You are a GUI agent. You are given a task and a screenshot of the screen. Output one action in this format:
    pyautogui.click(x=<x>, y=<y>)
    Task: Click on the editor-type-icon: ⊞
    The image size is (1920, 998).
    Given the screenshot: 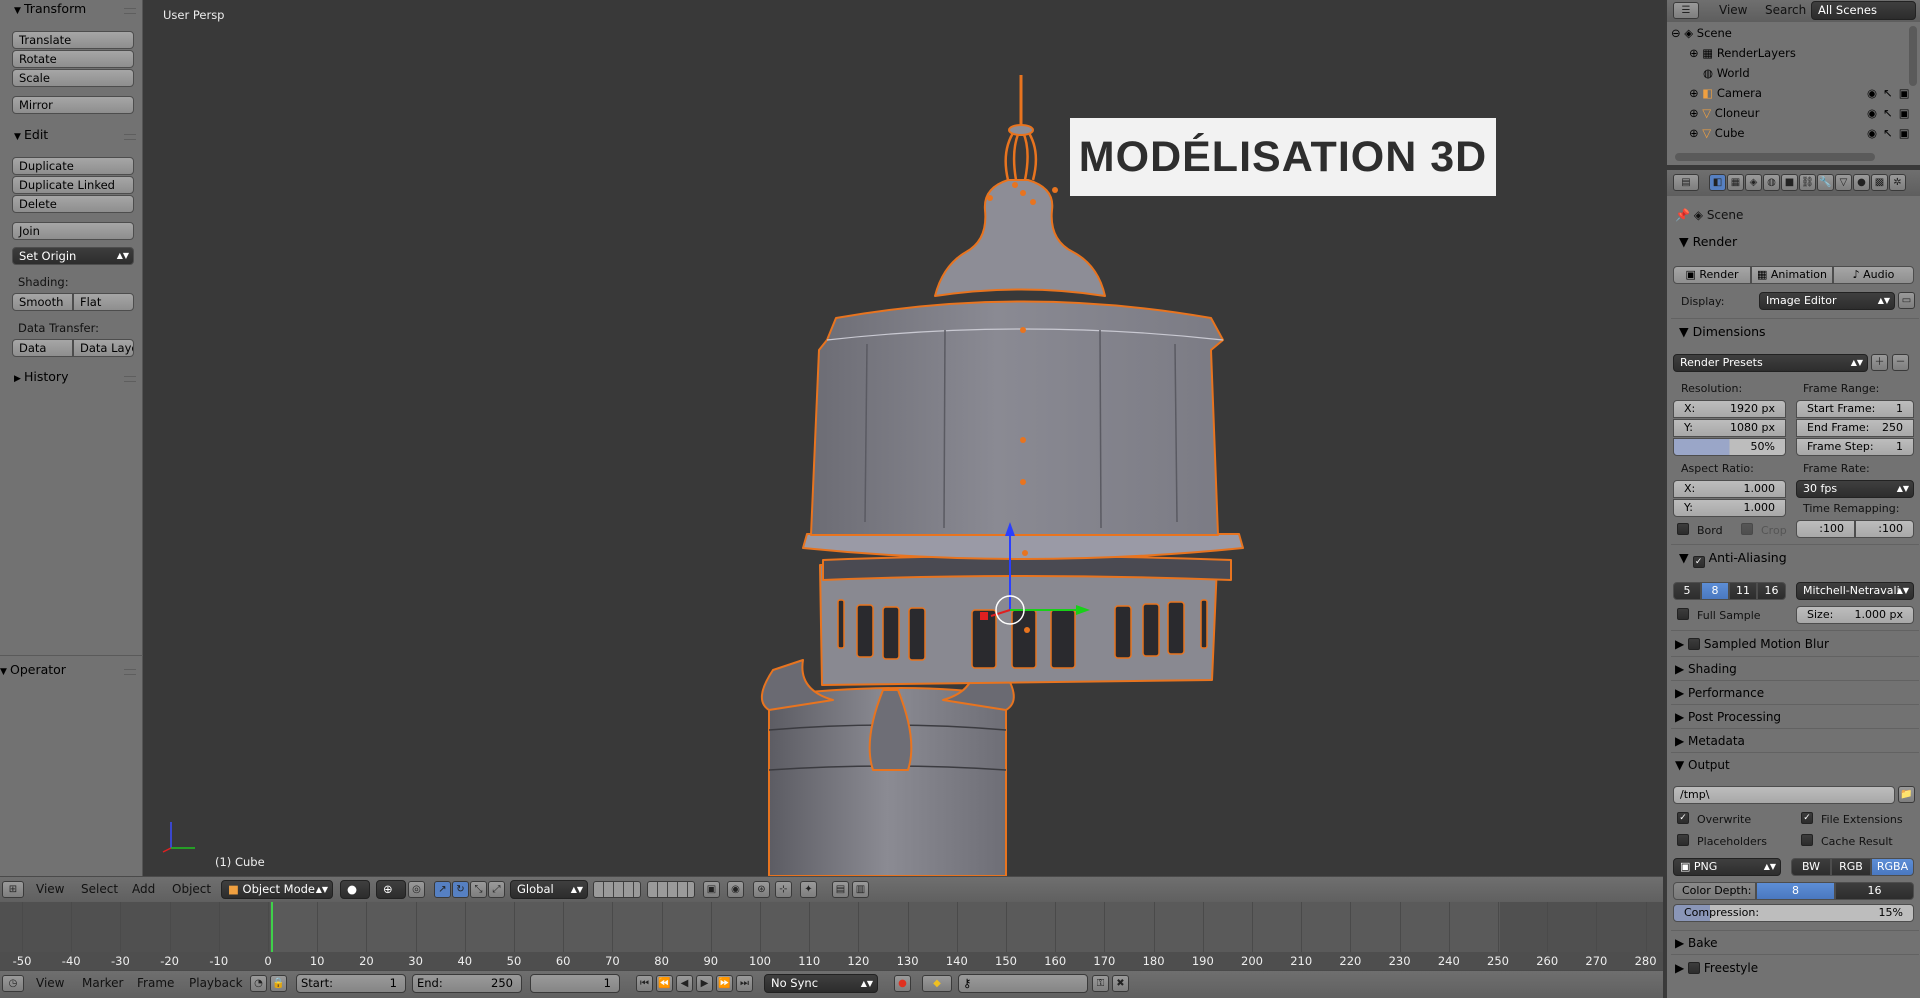 What is the action you would take?
    pyautogui.click(x=13, y=889)
    